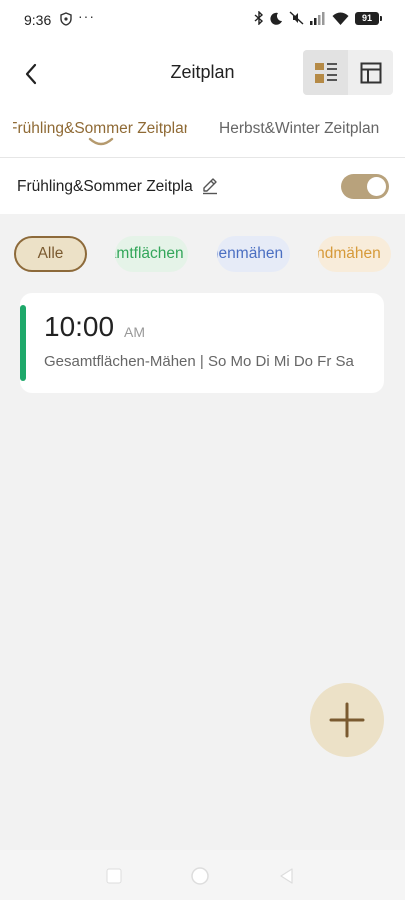  What do you see at coordinates (287, 876) in the screenshot?
I see `back-nav-icon` at bounding box center [287, 876].